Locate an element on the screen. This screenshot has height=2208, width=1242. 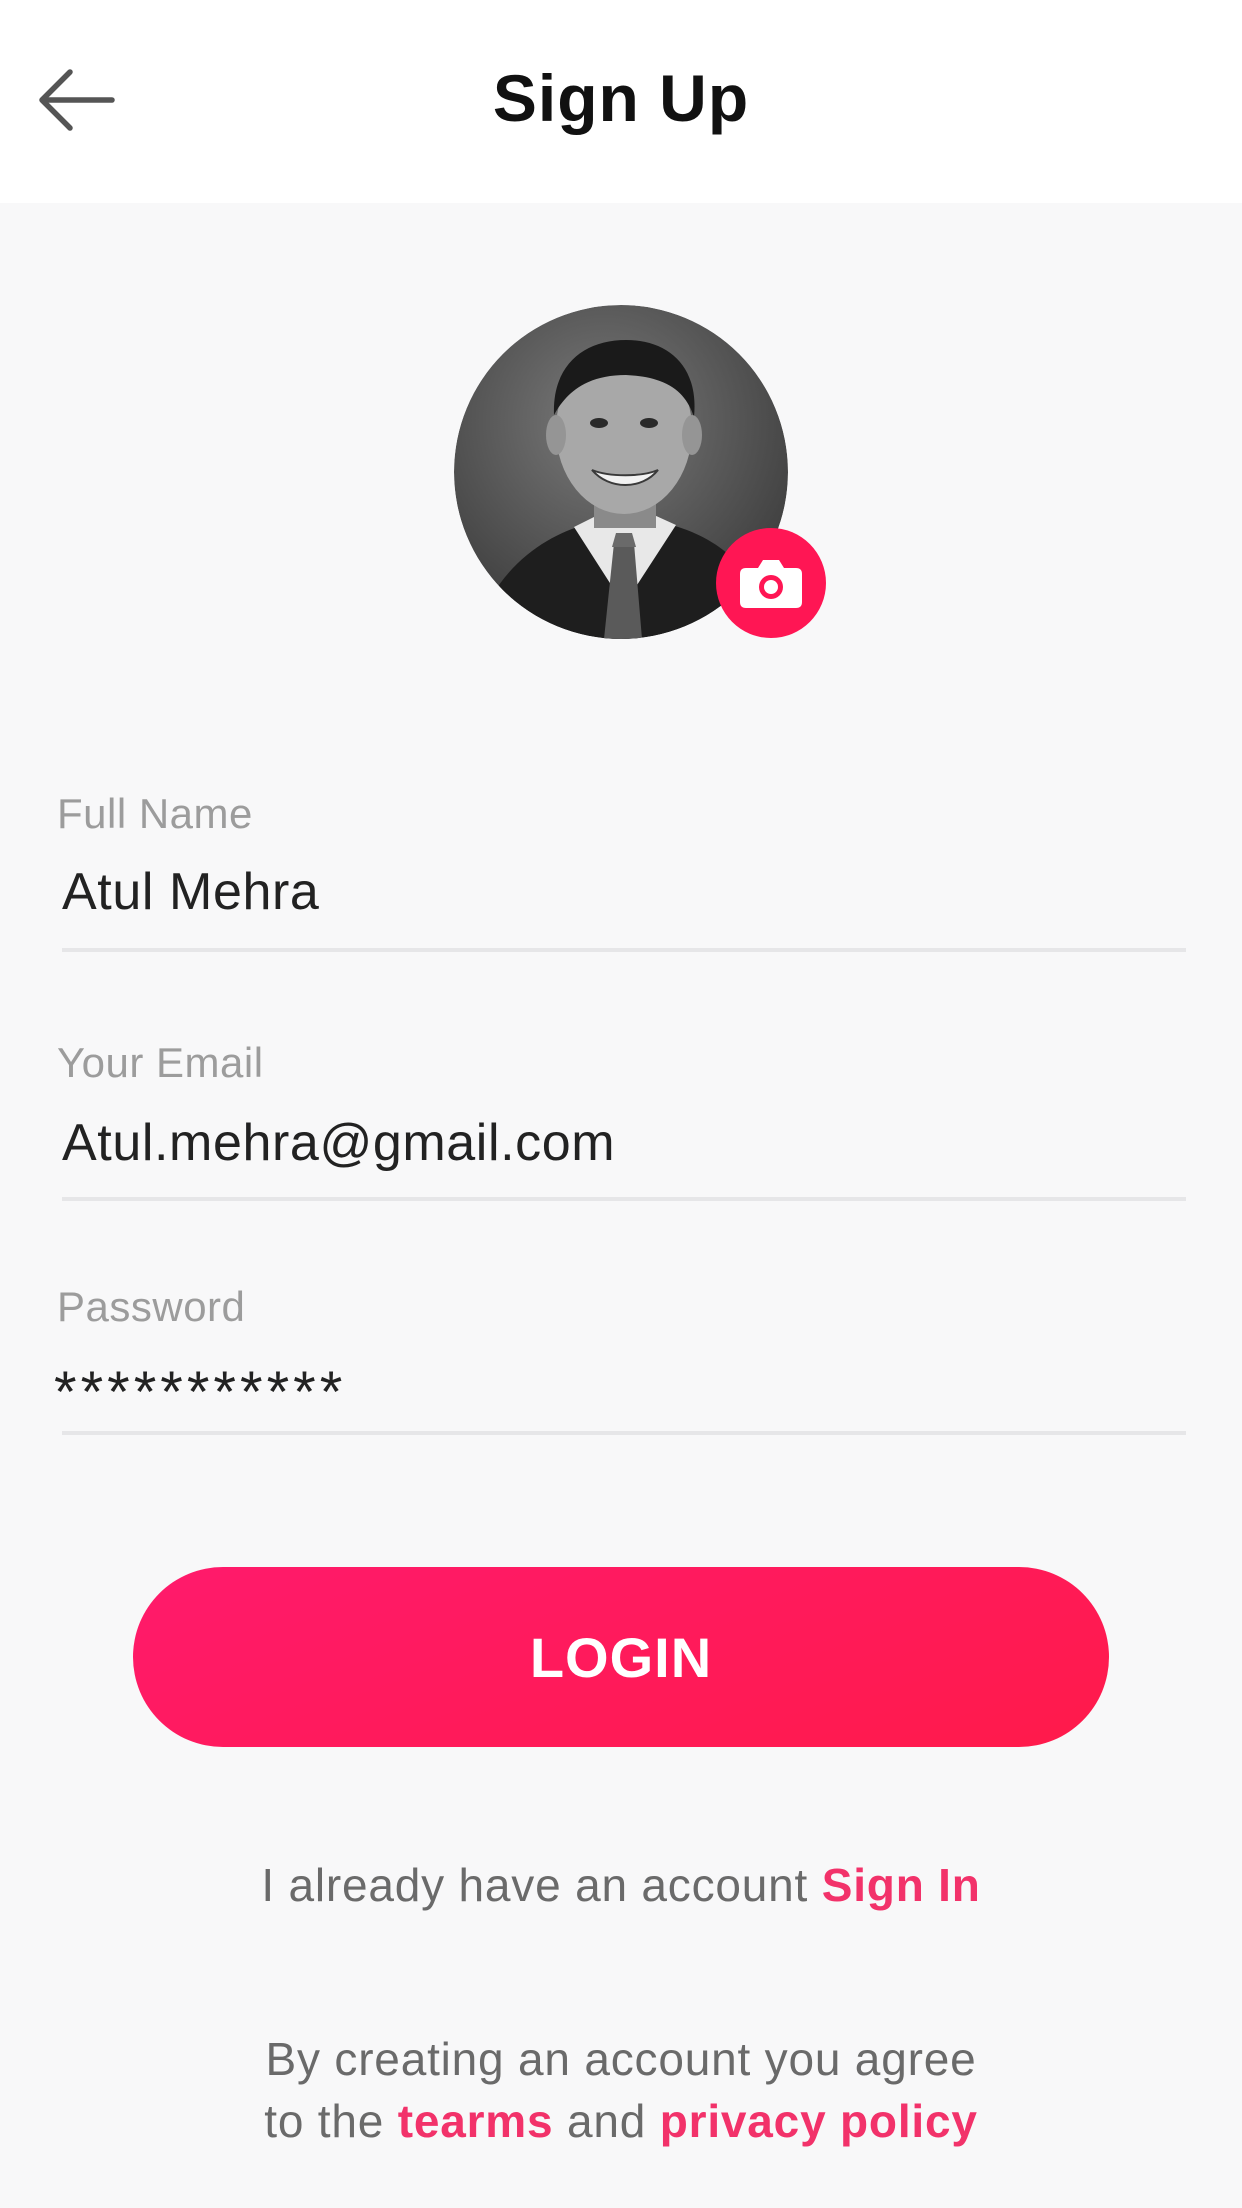
terms-line-1: By creating an account you agree is located at coordinates (621, 2059).